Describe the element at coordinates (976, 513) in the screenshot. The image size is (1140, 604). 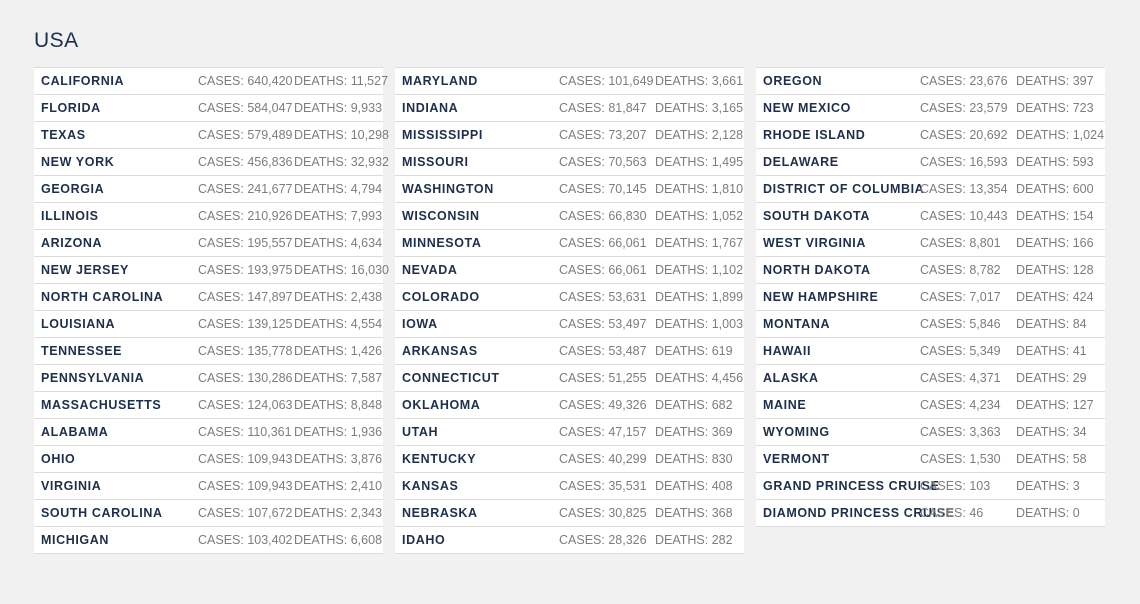
I see `cases-number: 46` at that location.